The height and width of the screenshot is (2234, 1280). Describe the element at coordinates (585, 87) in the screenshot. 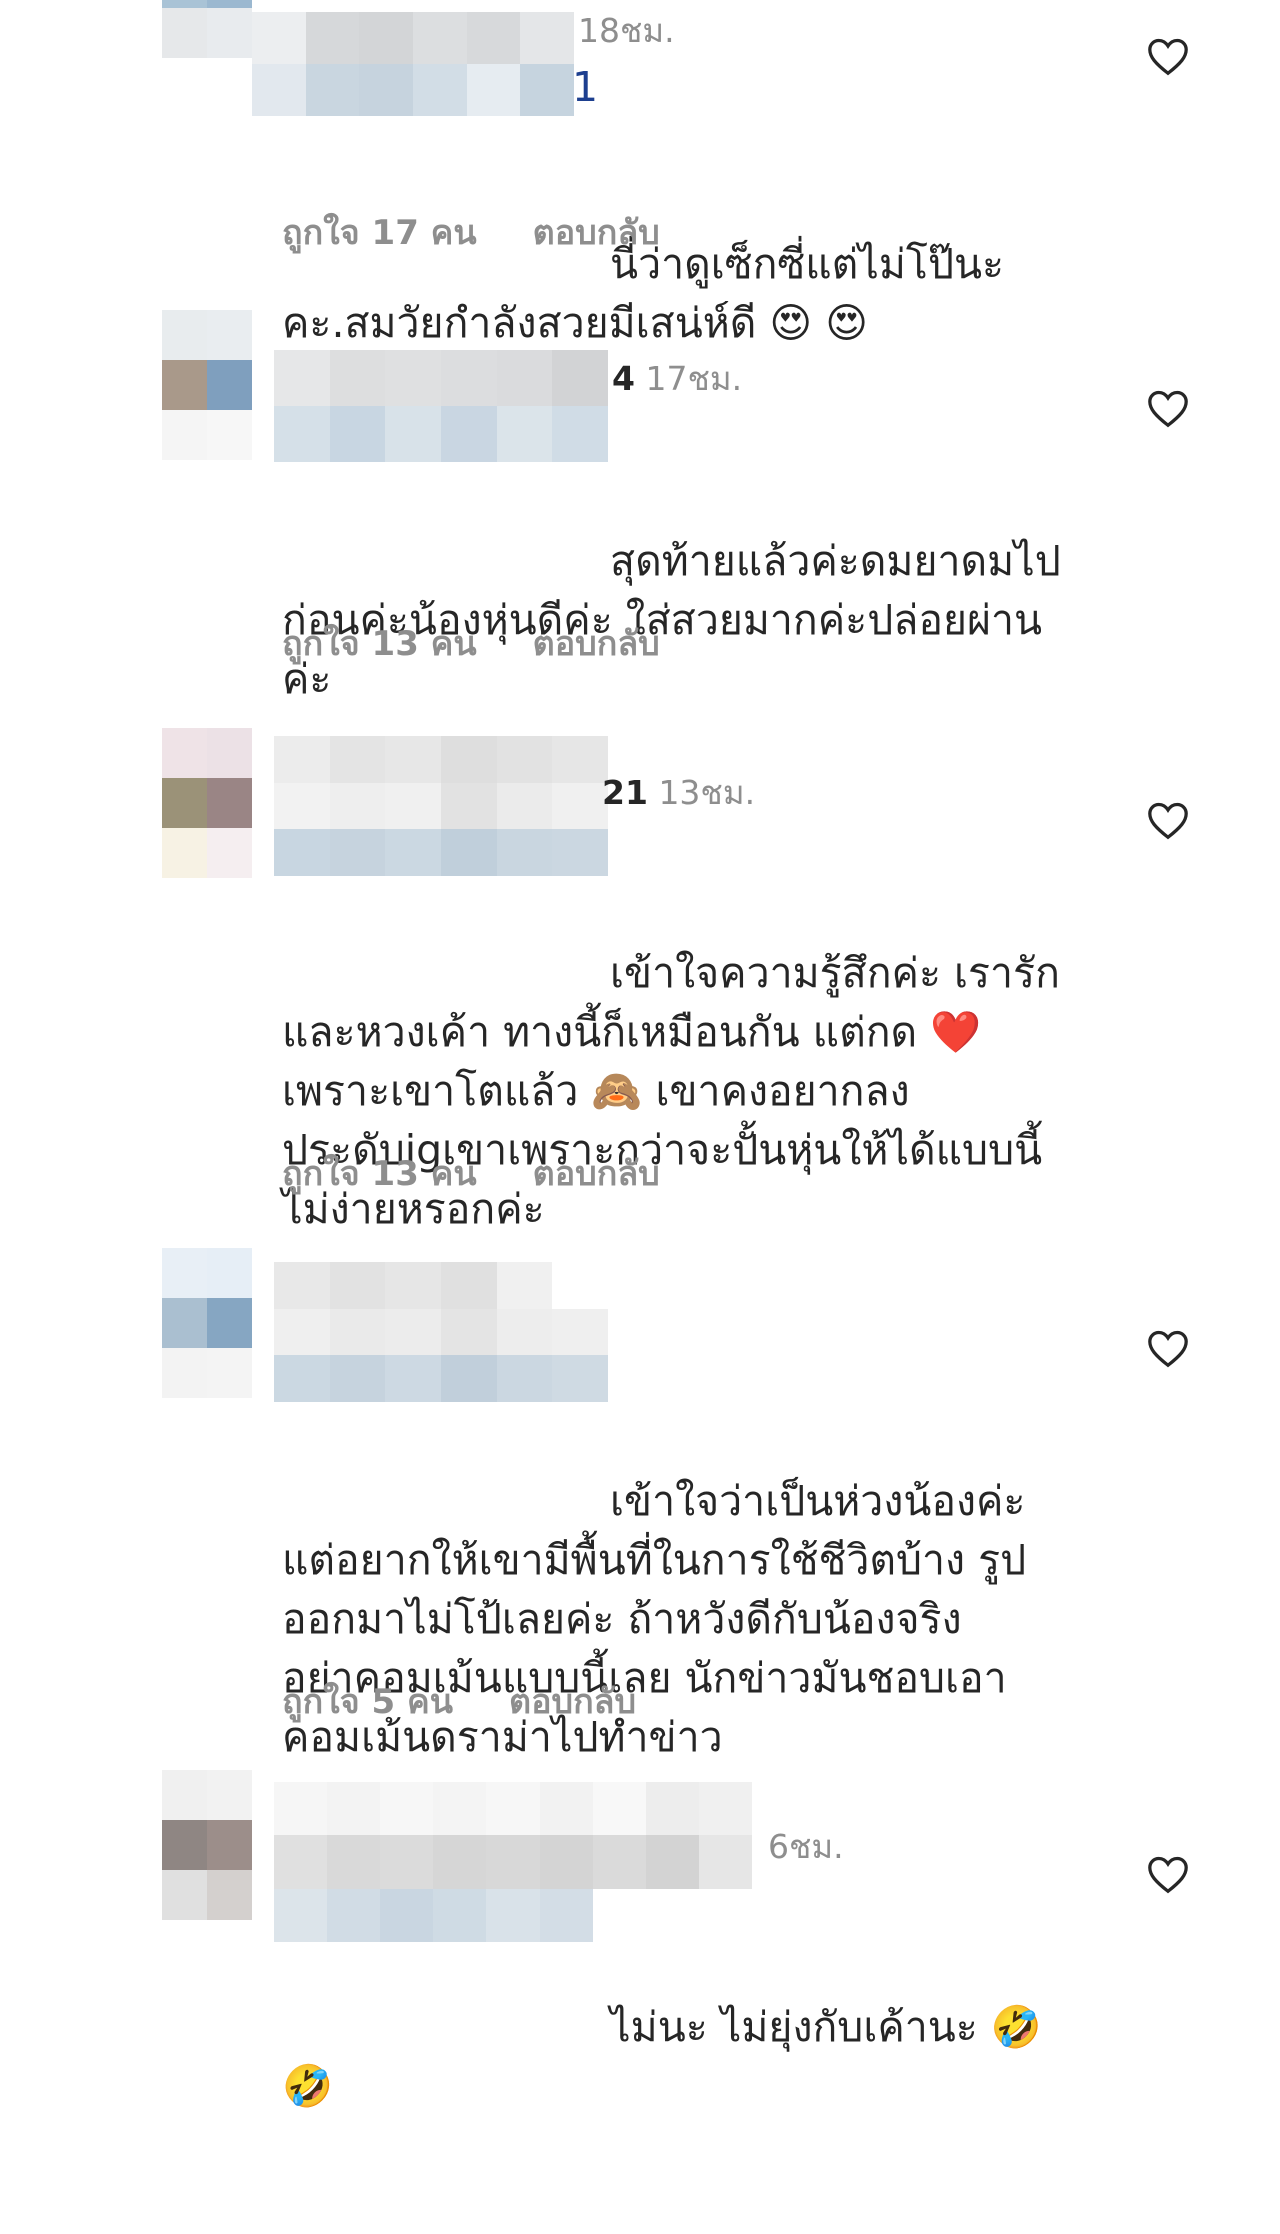

I see `username-tail: 1` at that location.